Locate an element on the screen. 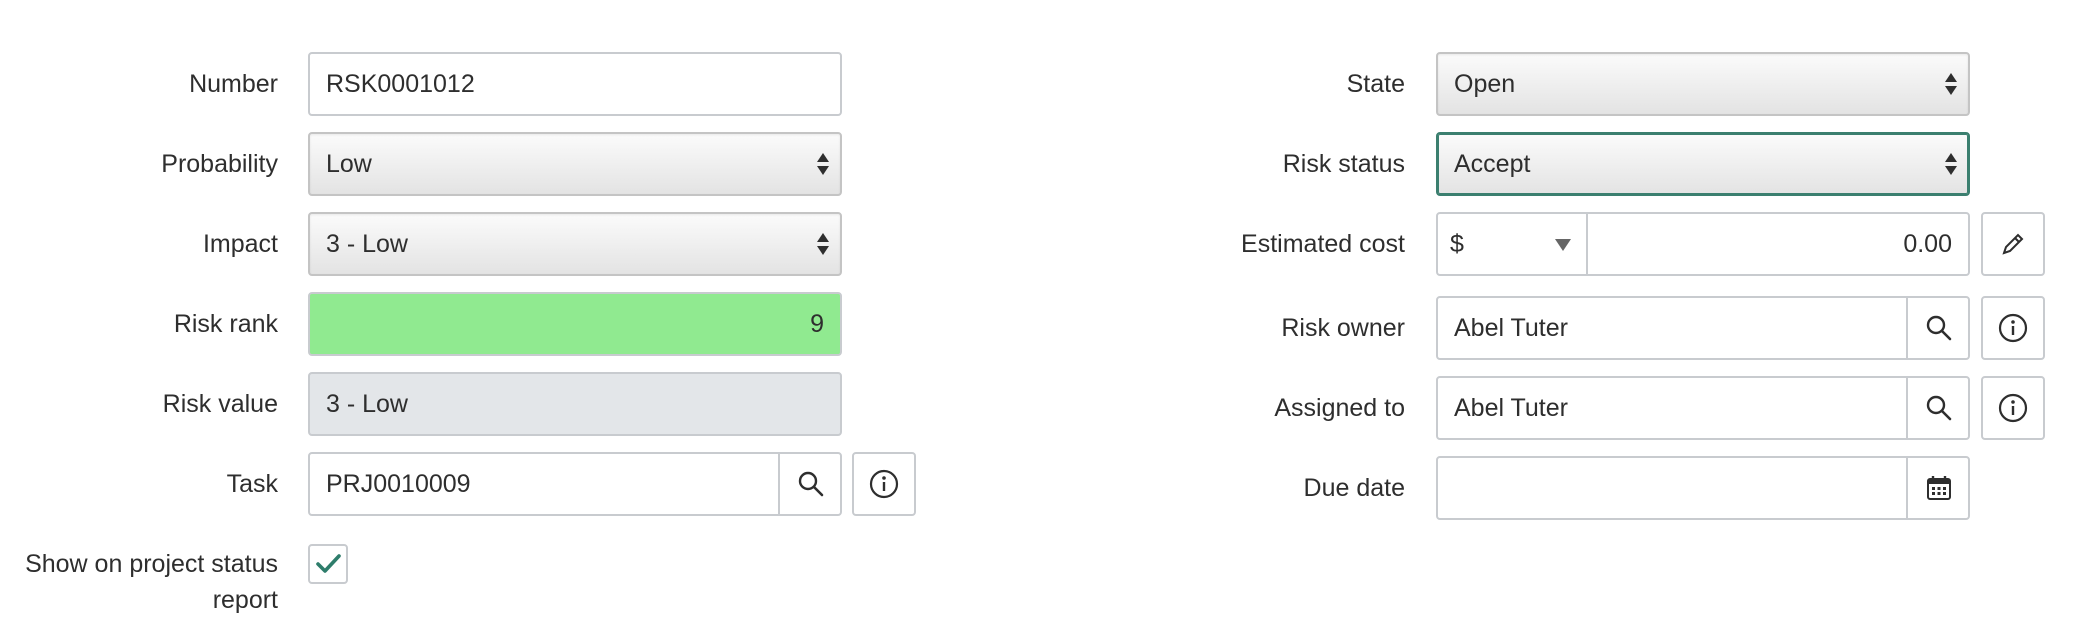  probability-value: Low is located at coordinates (349, 163).